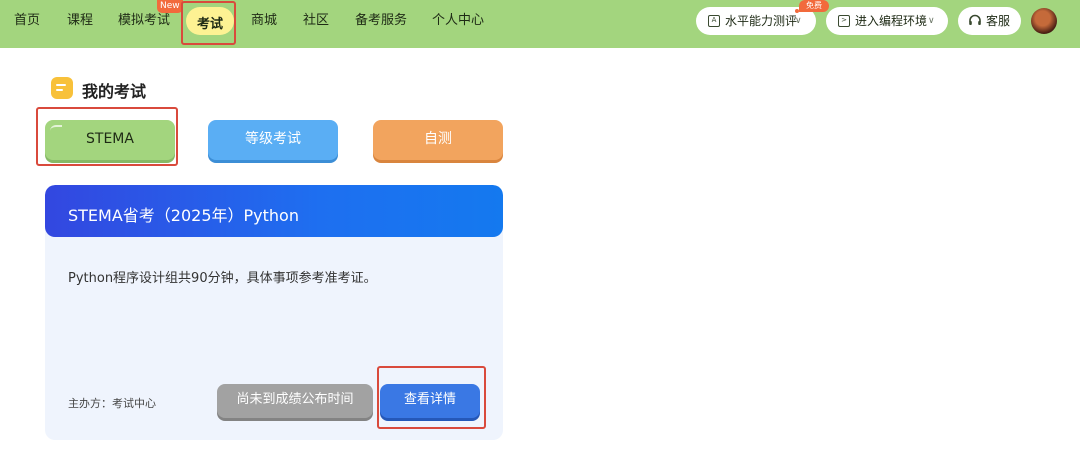  What do you see at coordinates (80, 21) in the screenshot?
I see `nav-item-courses: 课程` at bounding box center [80, 21].